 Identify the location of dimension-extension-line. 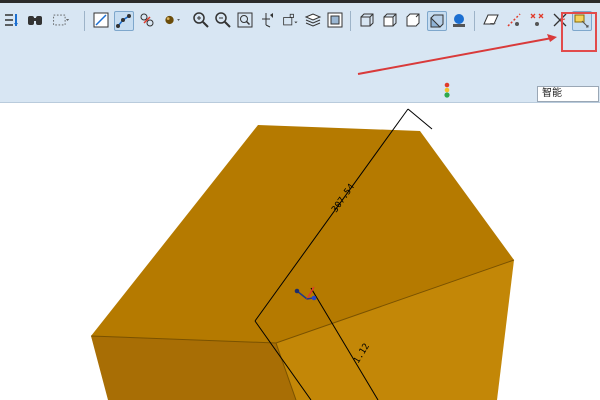
(420, 119).